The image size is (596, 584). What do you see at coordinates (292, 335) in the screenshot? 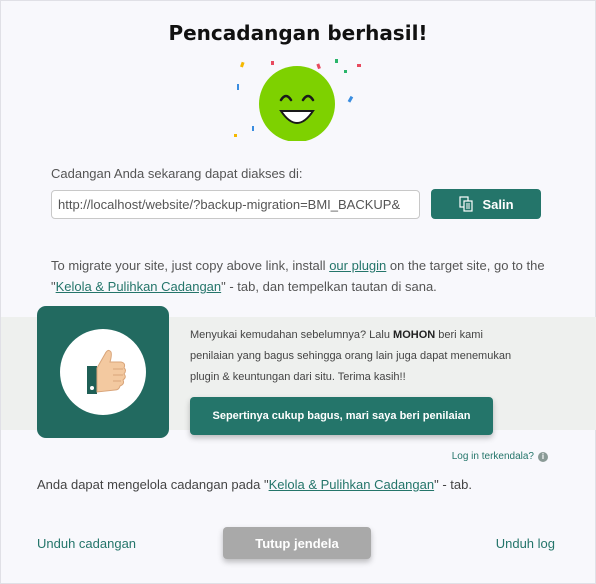
I see `rating-text-pre: Menyukai kemudahan sebelumnya? Lalu` at bounding box center [292, 335].